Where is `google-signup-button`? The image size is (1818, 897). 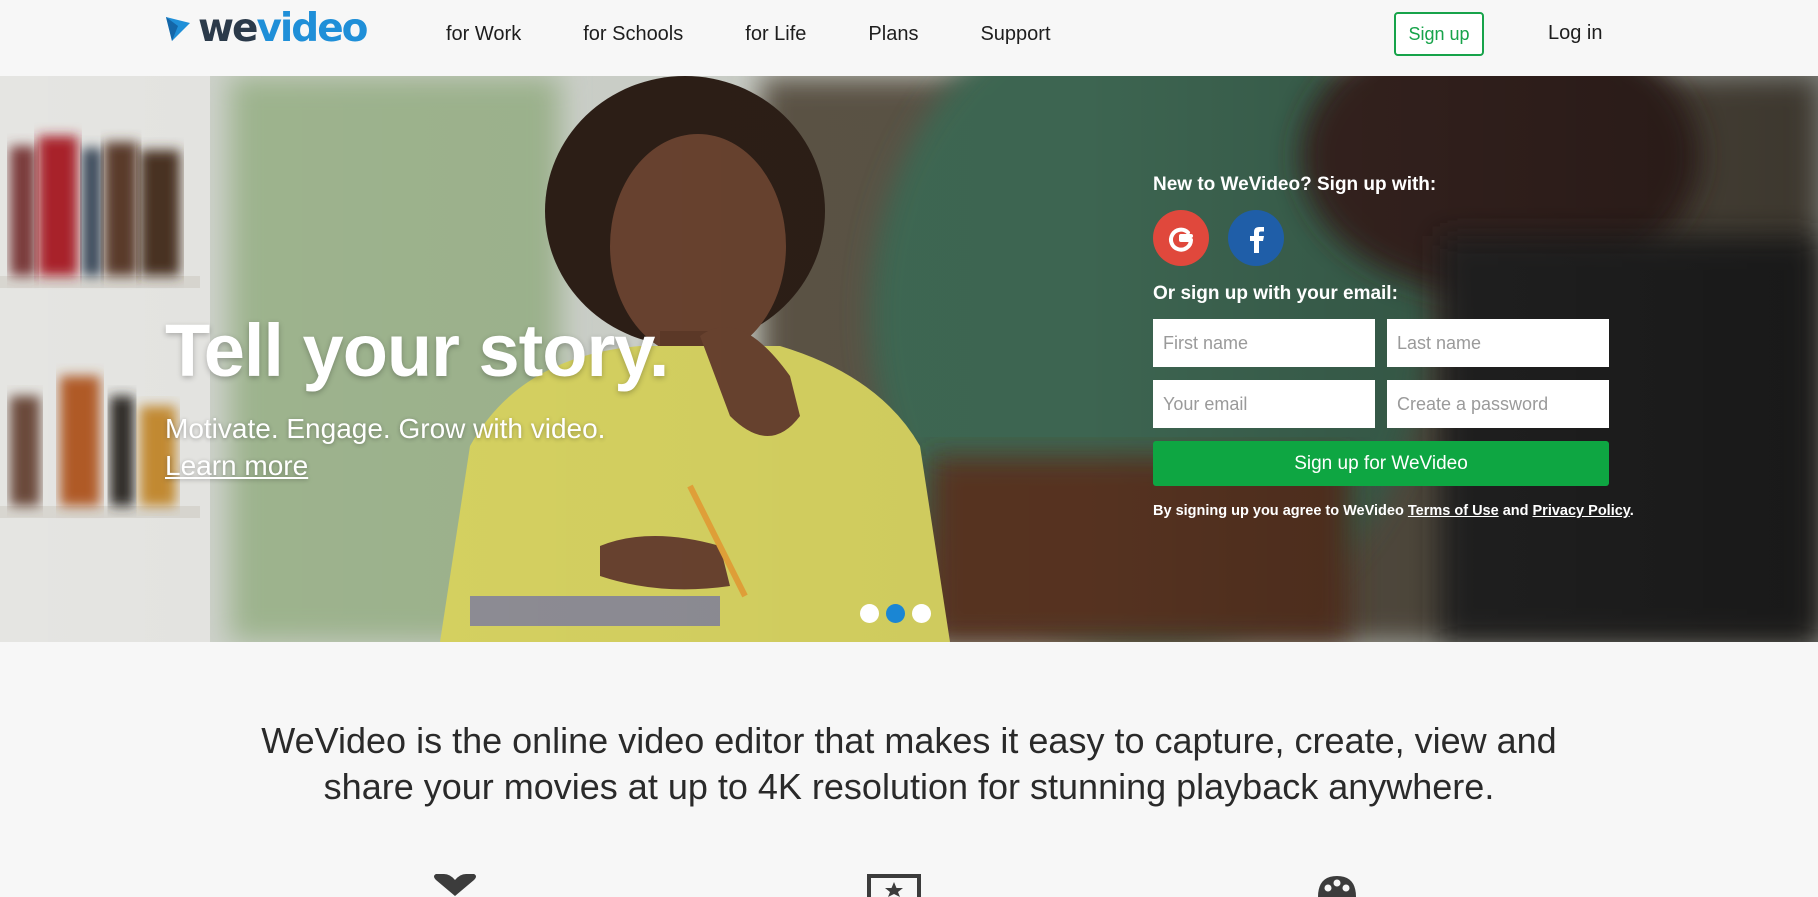
google-signup-button is located at coordinates (1181, 238).